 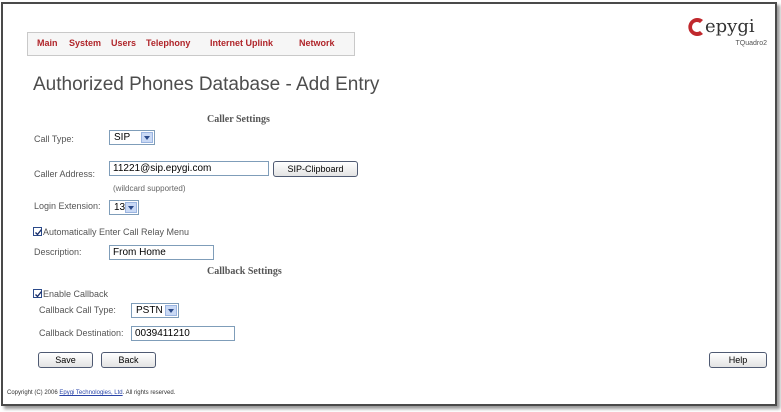 I want to click on enable-callback-label: Enable Callback, so click(x=76, y=294).